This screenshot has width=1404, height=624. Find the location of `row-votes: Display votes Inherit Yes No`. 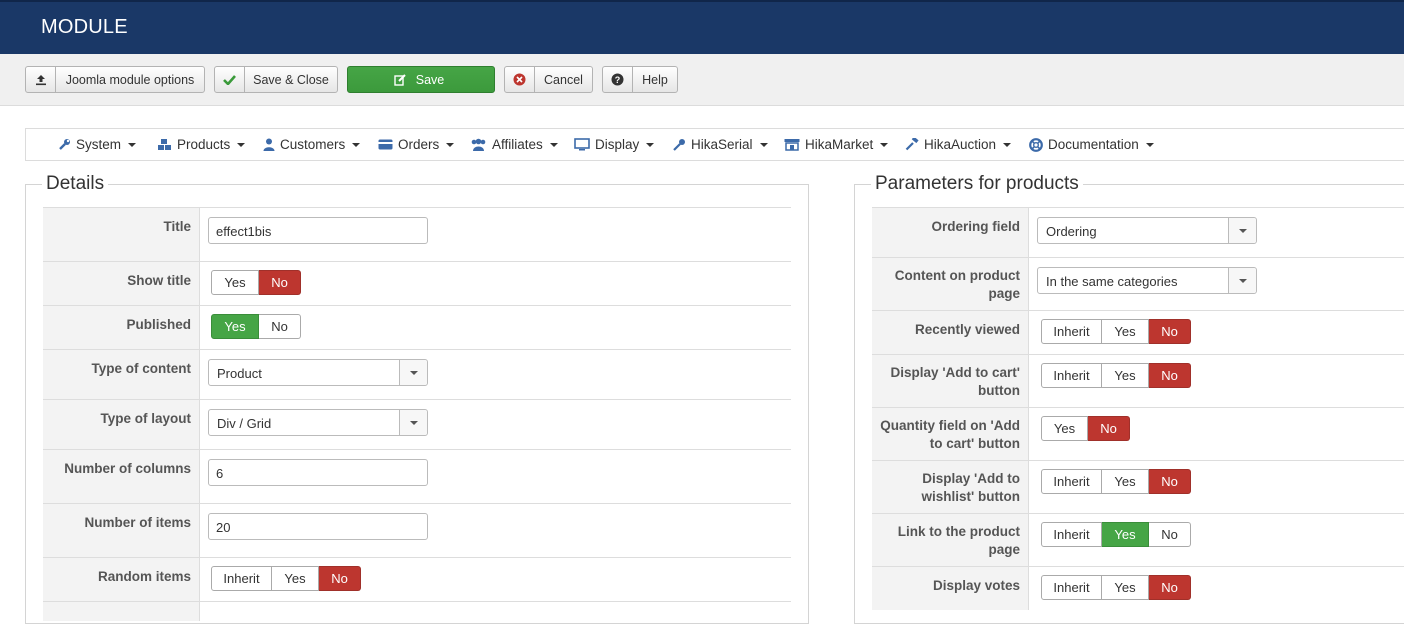

row-votes: Display votes Inherit Yes No is located at coordinates (1138, 588).